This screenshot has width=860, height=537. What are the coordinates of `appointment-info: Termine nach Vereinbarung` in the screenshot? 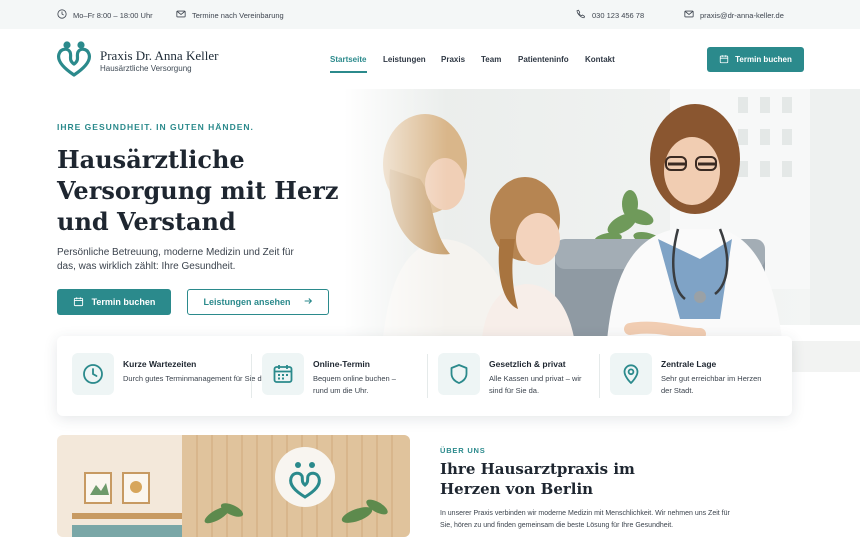 It's located at (230, 15).